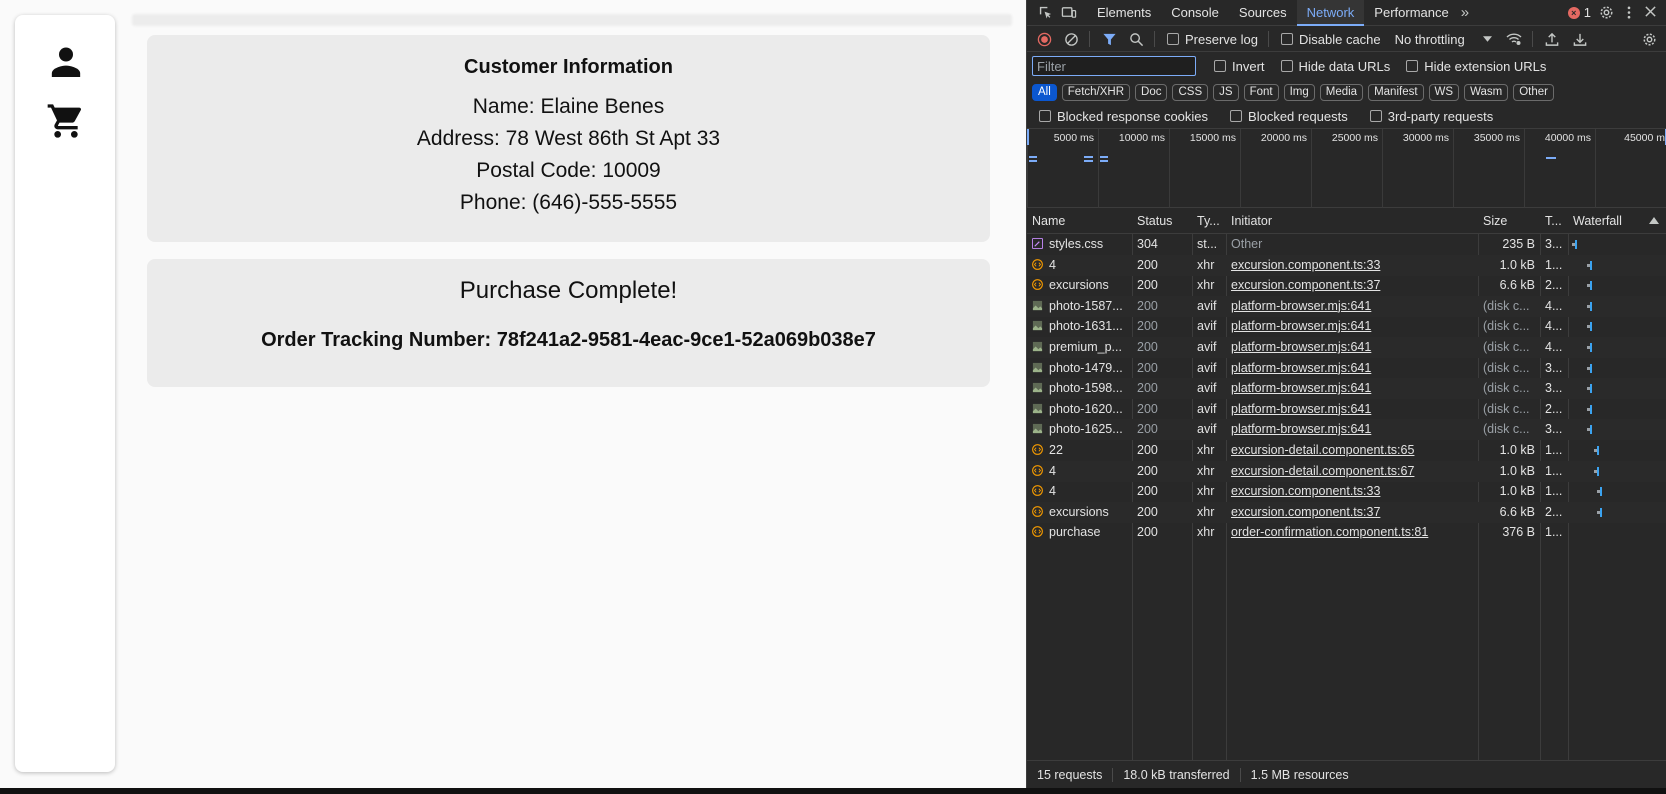 The image size is (1666, 794). What do you see at coordinates (1028, 137) in the screenshot?
I see `timeline-left-handle` at bounding box center [1028, 137].